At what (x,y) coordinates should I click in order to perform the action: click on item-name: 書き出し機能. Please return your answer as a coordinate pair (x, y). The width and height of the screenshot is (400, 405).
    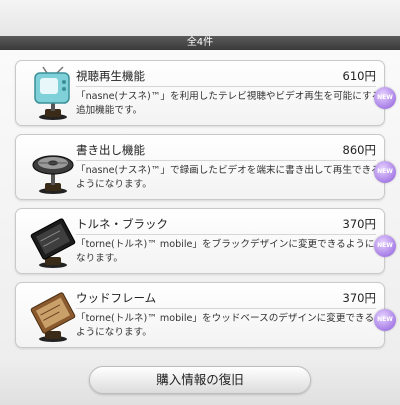
    Looking at the image, I should click on (110, 150).